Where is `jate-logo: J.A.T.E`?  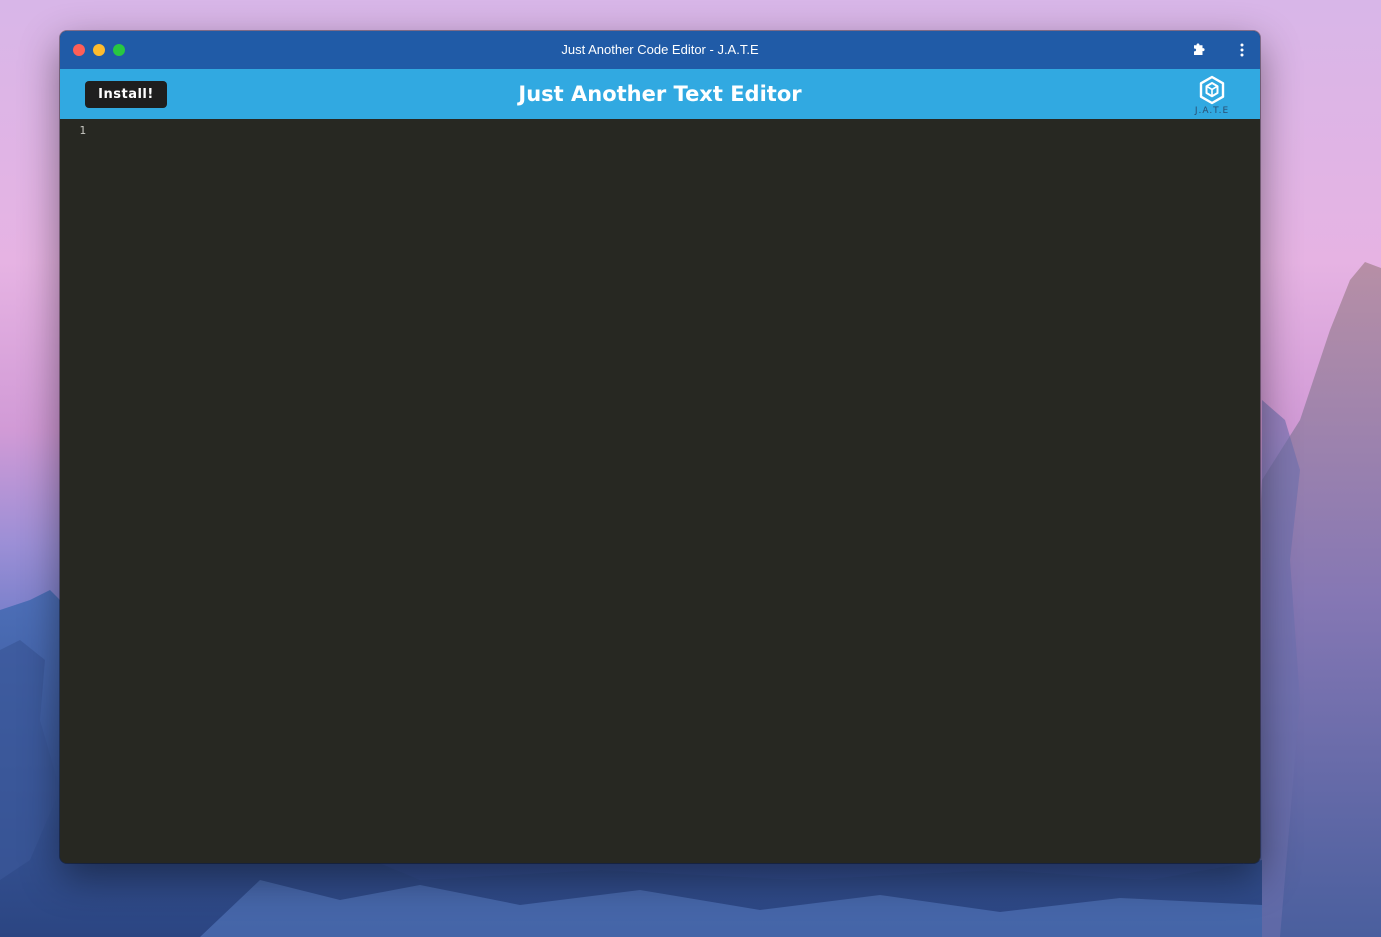
jate-logo: J.A.T.E is located at coordinates (1212, 96).